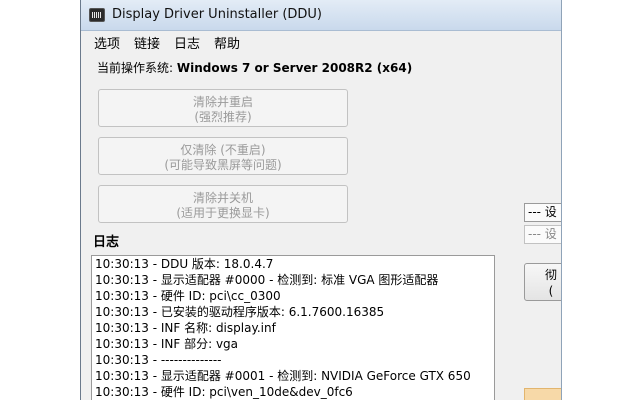  What do you see at coordinates (147, 42) in the screenshot?
I see `menu-links: 链接` at bounding box center [147, 42].